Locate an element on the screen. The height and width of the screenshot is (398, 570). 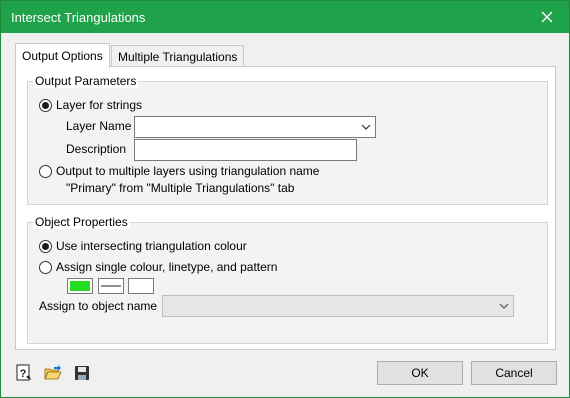
use-intersecting-colour-label: Use intersecting triangulation colour is located at coordinates (151, 246).